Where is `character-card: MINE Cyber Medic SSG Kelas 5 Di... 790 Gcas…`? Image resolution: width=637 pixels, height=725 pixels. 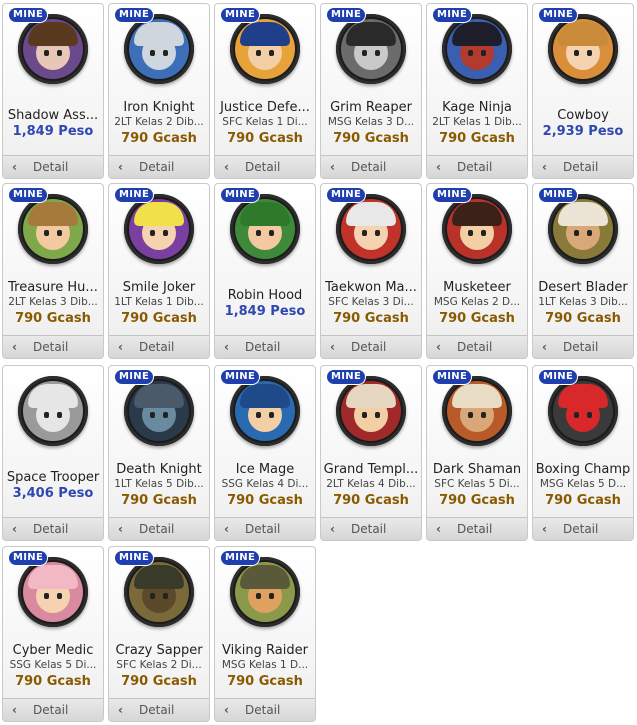 character-card: MINE Cyber Medic SSG Kelas 5 Di... 790 Gcas… is located at coordinates (53, 634).